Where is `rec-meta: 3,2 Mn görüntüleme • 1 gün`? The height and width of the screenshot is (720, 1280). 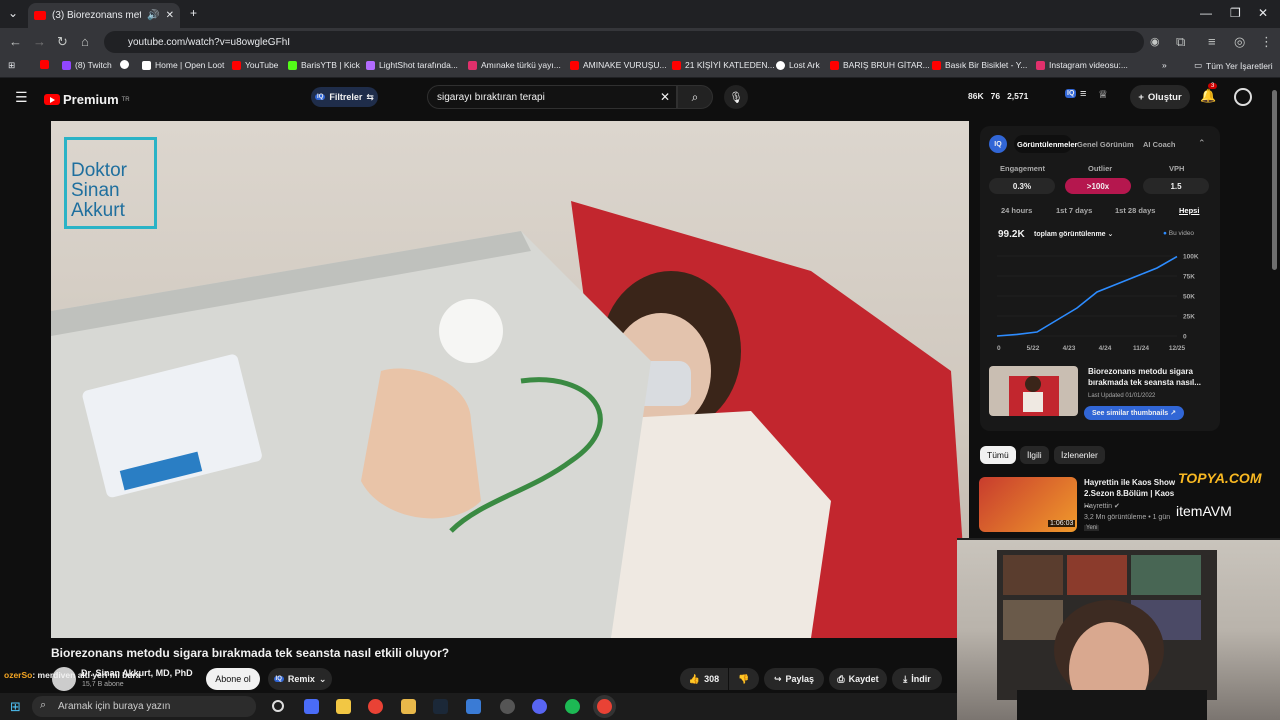 rec-meta: 3,2 Mn görüntüleme • 1 gün is located at coordinates (1127, 517).